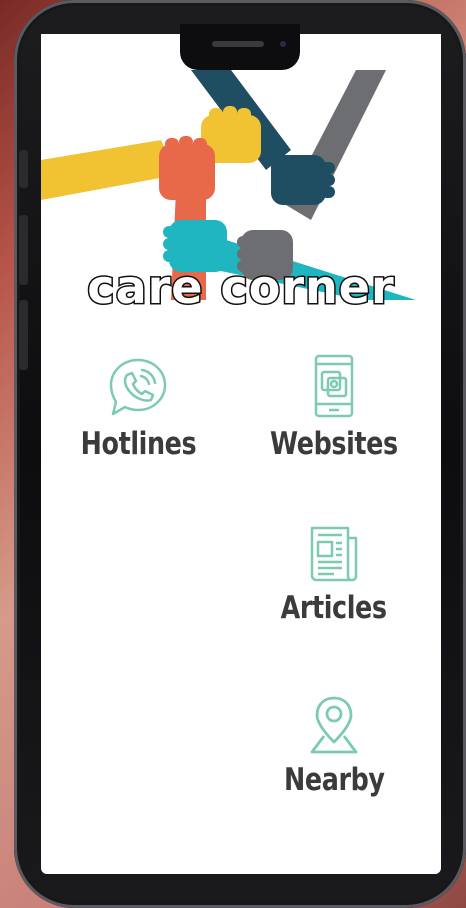 The height and width of the screenshot is (908, 466). What do you see at coordinates (334, 386) in the screenshot?
I see `mobile-website-icon` at bounding box center [334, 386].